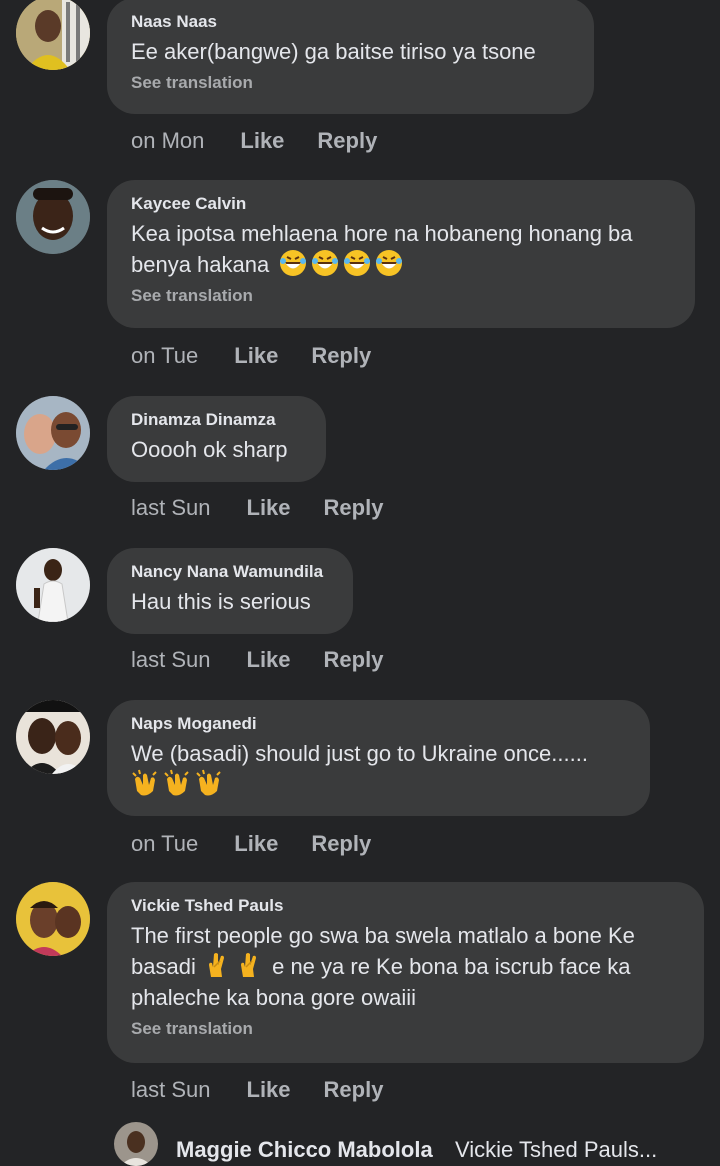 The image size is (720, 1166). I want to click on comment-text: Ooooh ok sharp, so click(209, 449).